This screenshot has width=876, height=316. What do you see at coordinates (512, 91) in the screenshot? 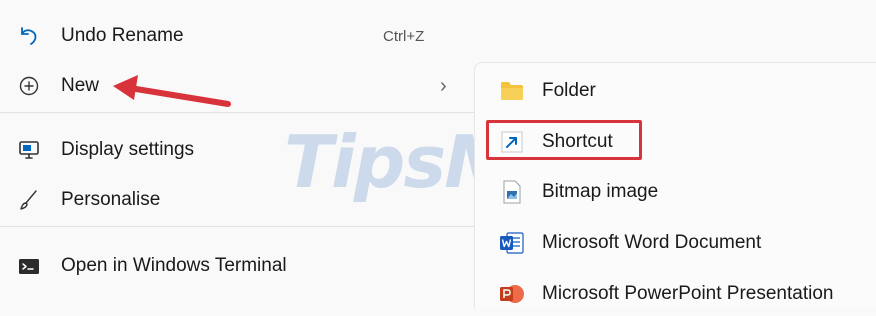
I see `folder-icon` at bounding box center [512, 91].